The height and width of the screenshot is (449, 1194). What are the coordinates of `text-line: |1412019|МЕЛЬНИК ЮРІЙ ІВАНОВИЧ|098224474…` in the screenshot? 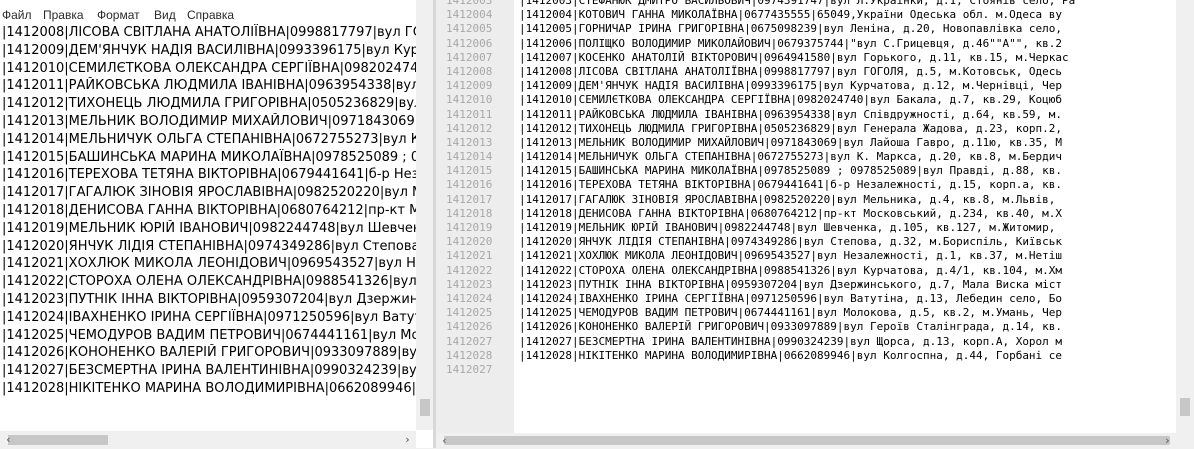 It's located at (209, 229).